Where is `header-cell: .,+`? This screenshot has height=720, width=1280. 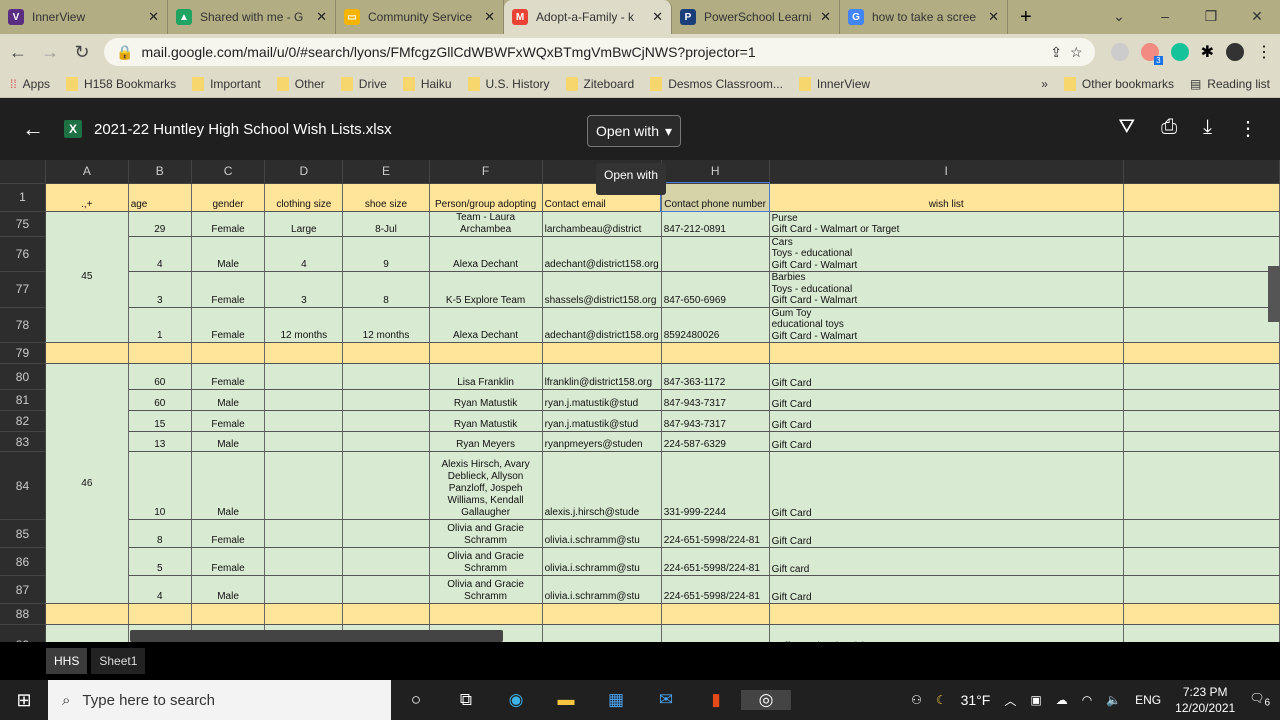
header-cell: .,+ is located at coordinates (87, 197).